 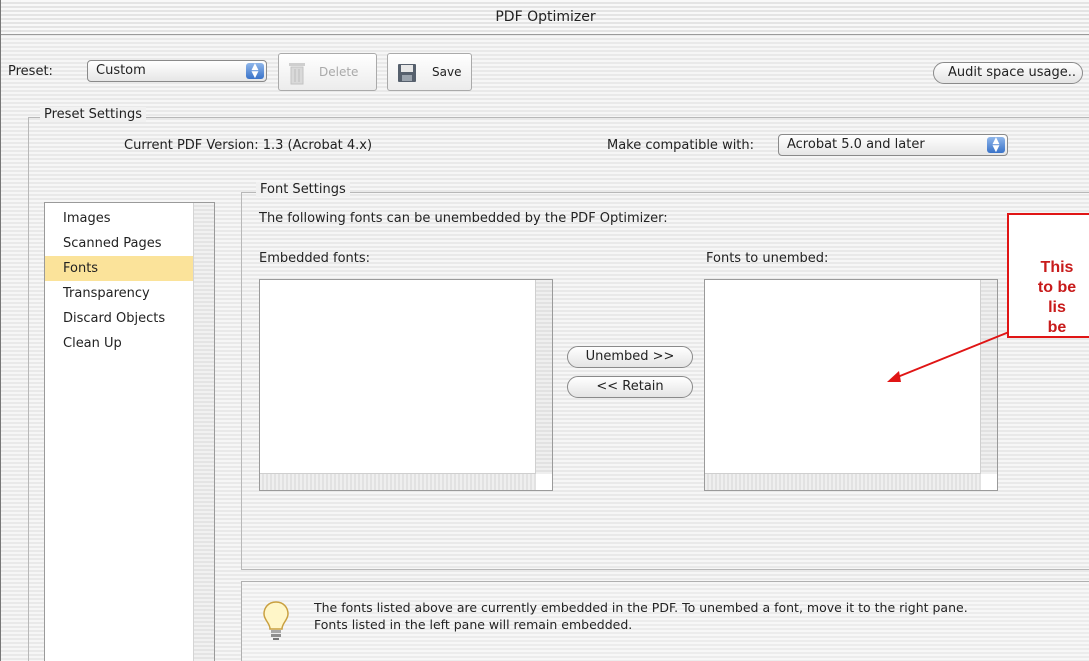 I want to click on delete-button: Delete, so click(x=327, y=72).